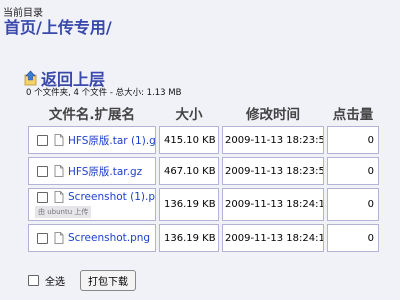 Image resolution: width=400 pixels, height=300 pixels. What do you see at coordinates (273, 113) in the screenshot?
I see `column-header-modified: 修改时间` at bounding box center [273, 113].